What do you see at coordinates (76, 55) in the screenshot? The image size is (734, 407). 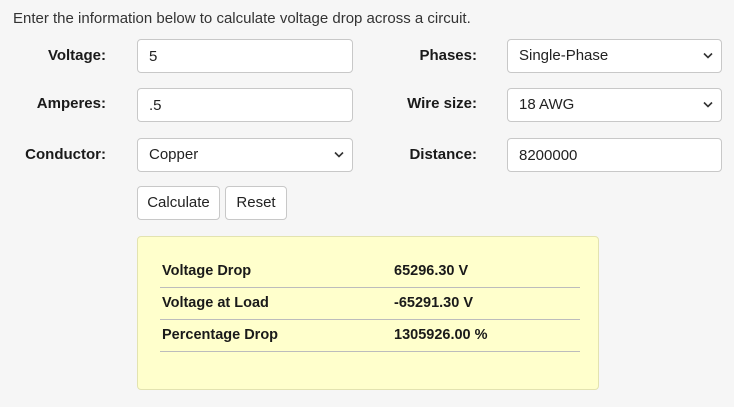 I see `voltage-label: Voltage:` at bounding box center [76, 55].